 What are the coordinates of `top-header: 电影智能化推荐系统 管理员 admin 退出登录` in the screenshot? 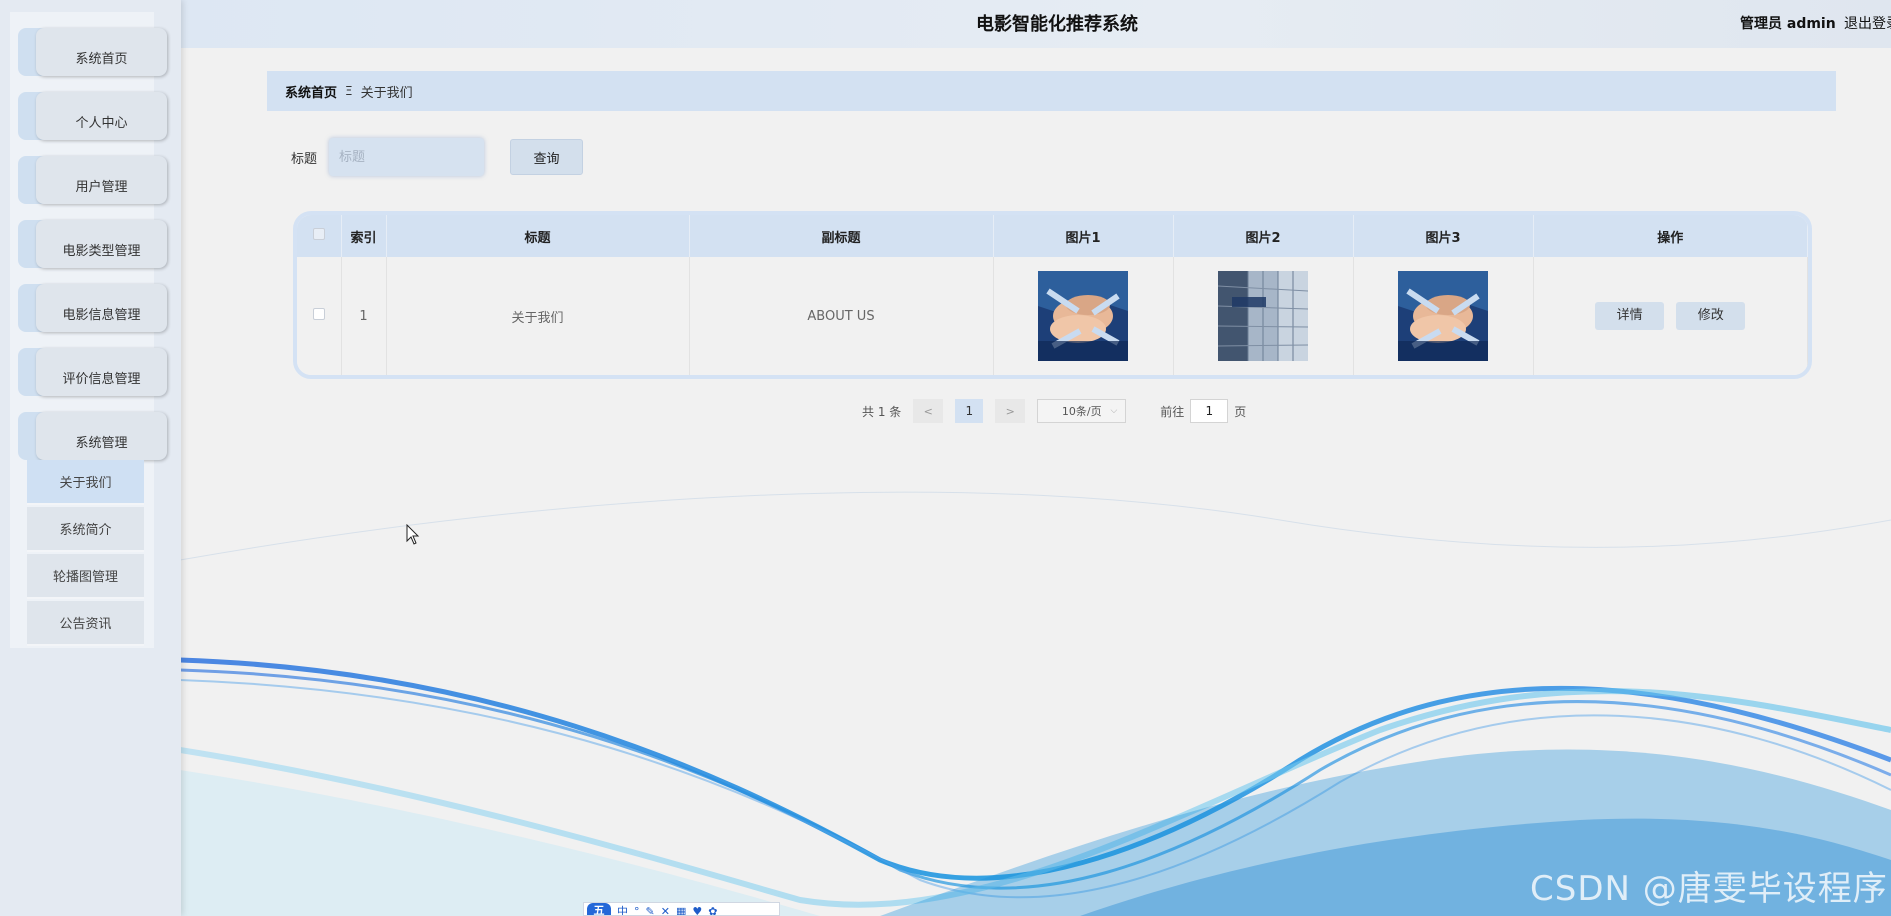 It's located at (1036, 24).